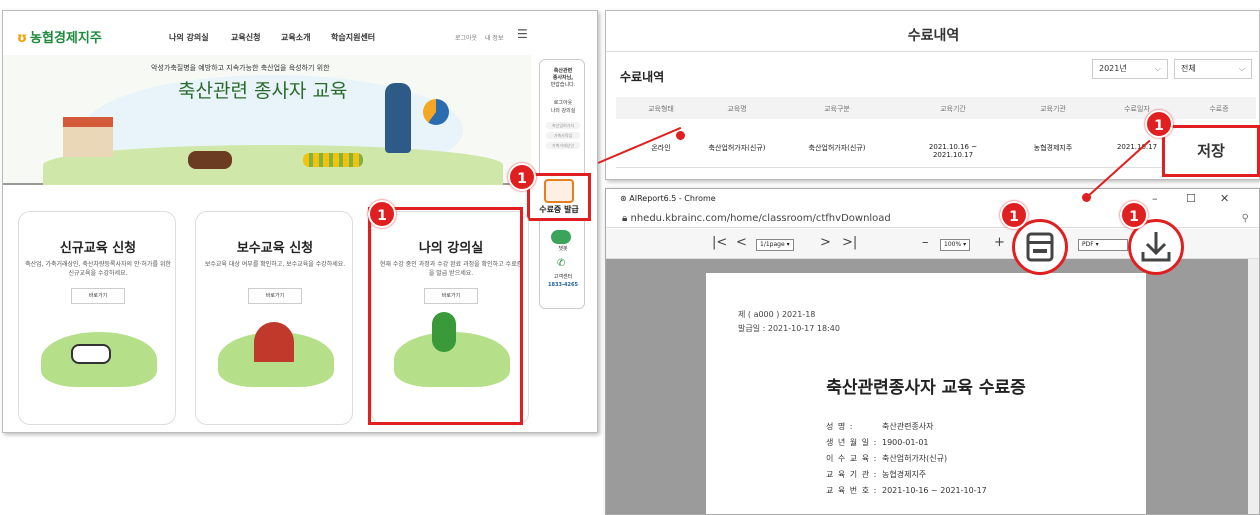  I want to click on nav-apply: 교육신청, so click(245, 37).